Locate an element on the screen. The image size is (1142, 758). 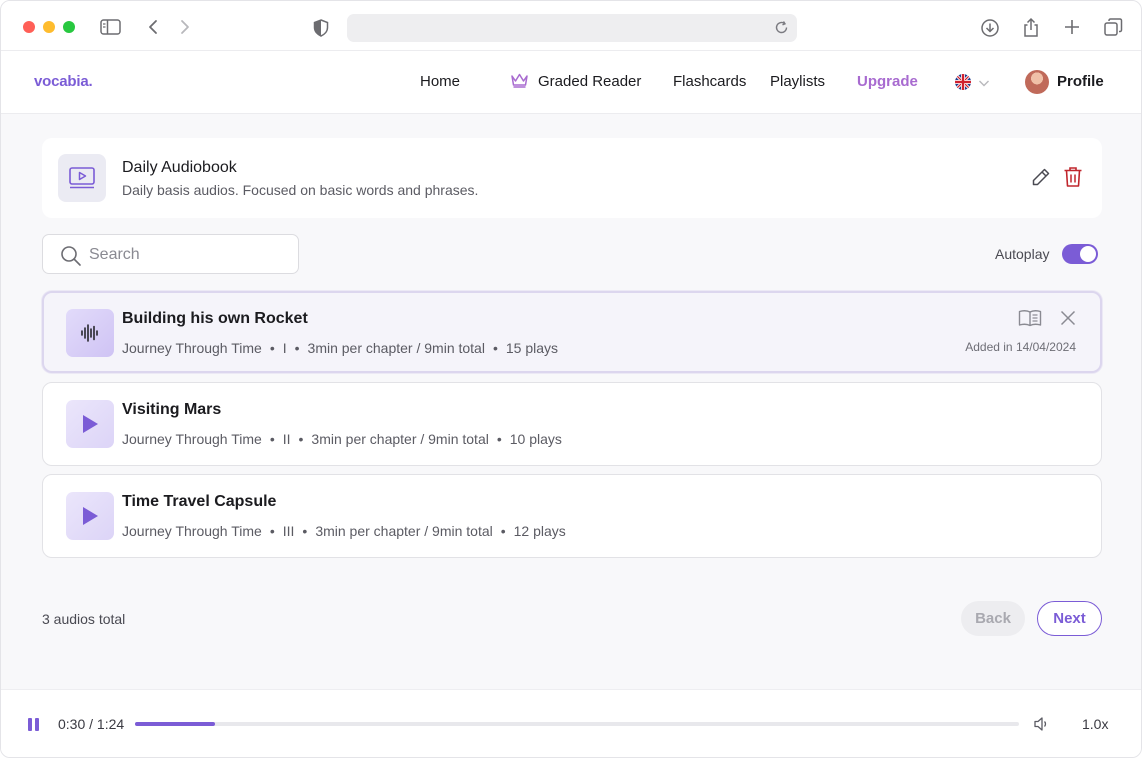
avatar is located at coordinates (1037, 82).